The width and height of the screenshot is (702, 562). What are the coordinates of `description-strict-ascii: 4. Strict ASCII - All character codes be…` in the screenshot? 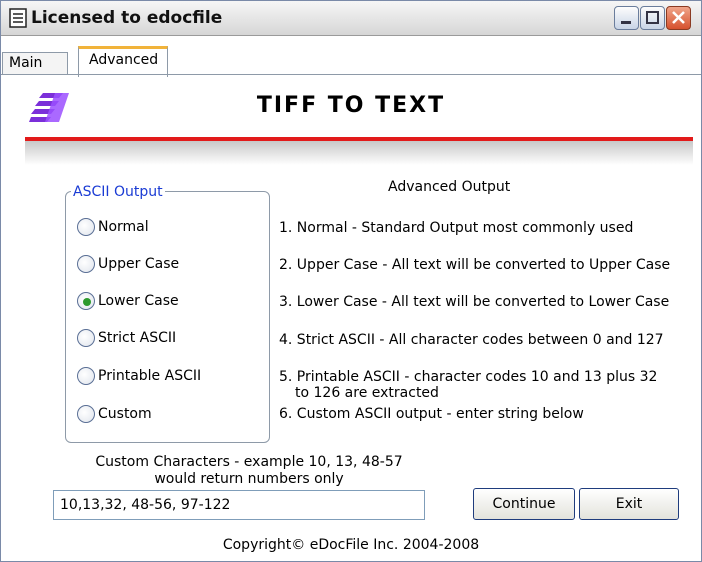 It's located at (471, 340).